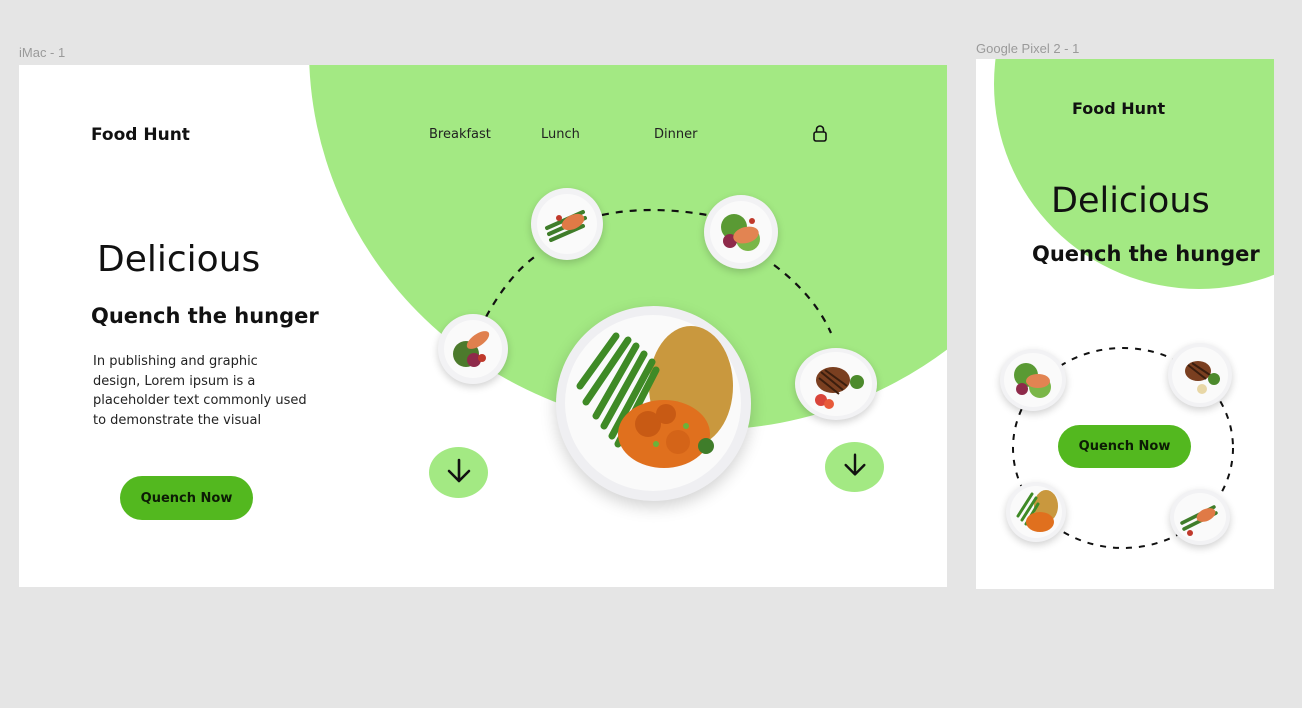 The height and width of the screenshot is (708, 1302). Describe the element at coordinates (473, 349) in the screenshot. I see `dish-salmon-veggie` at that location.